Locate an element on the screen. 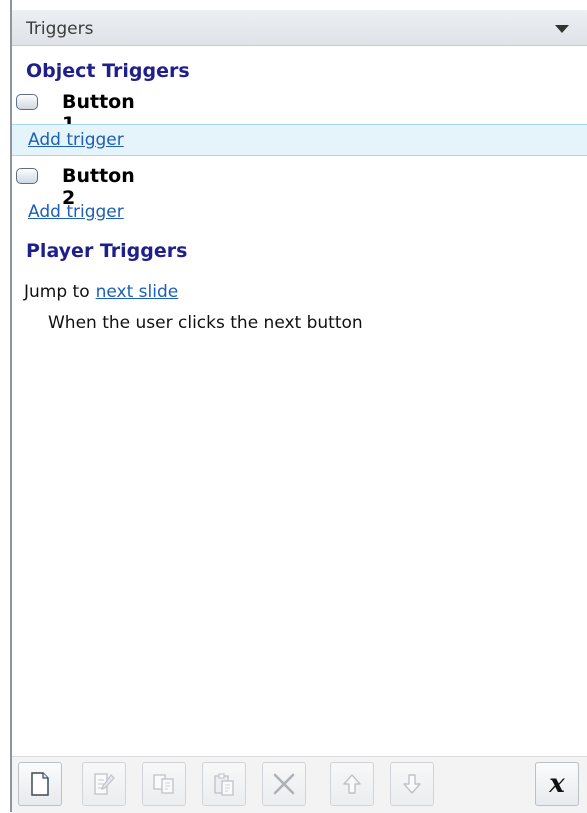 The height and width of the screenshot is (813, 587). edit-trigger-button is located at coordinates (104, 784).